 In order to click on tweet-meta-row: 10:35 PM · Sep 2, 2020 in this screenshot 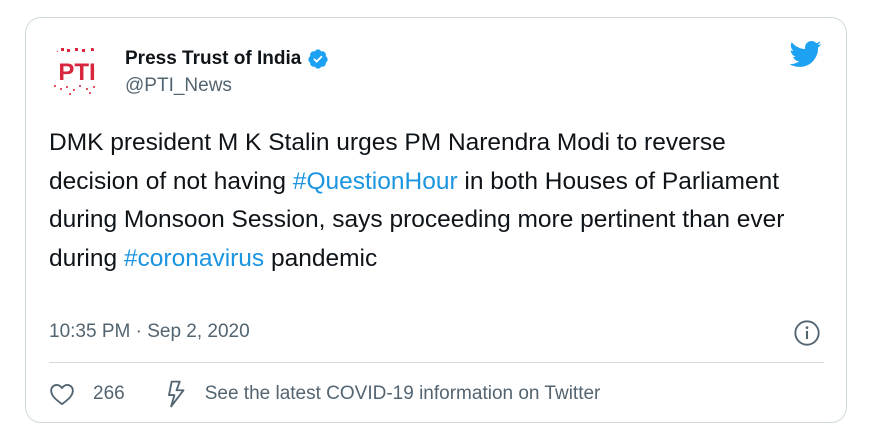, I will do `click(435, 332)`.